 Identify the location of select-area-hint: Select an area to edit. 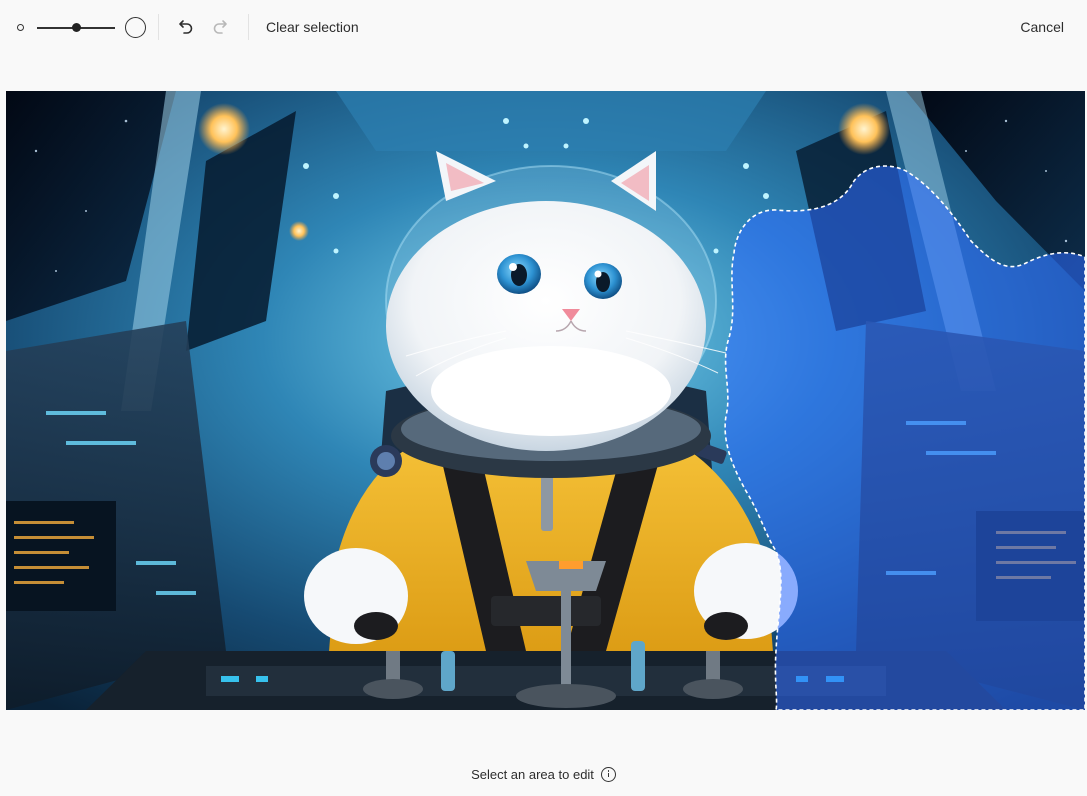
(532, 774).